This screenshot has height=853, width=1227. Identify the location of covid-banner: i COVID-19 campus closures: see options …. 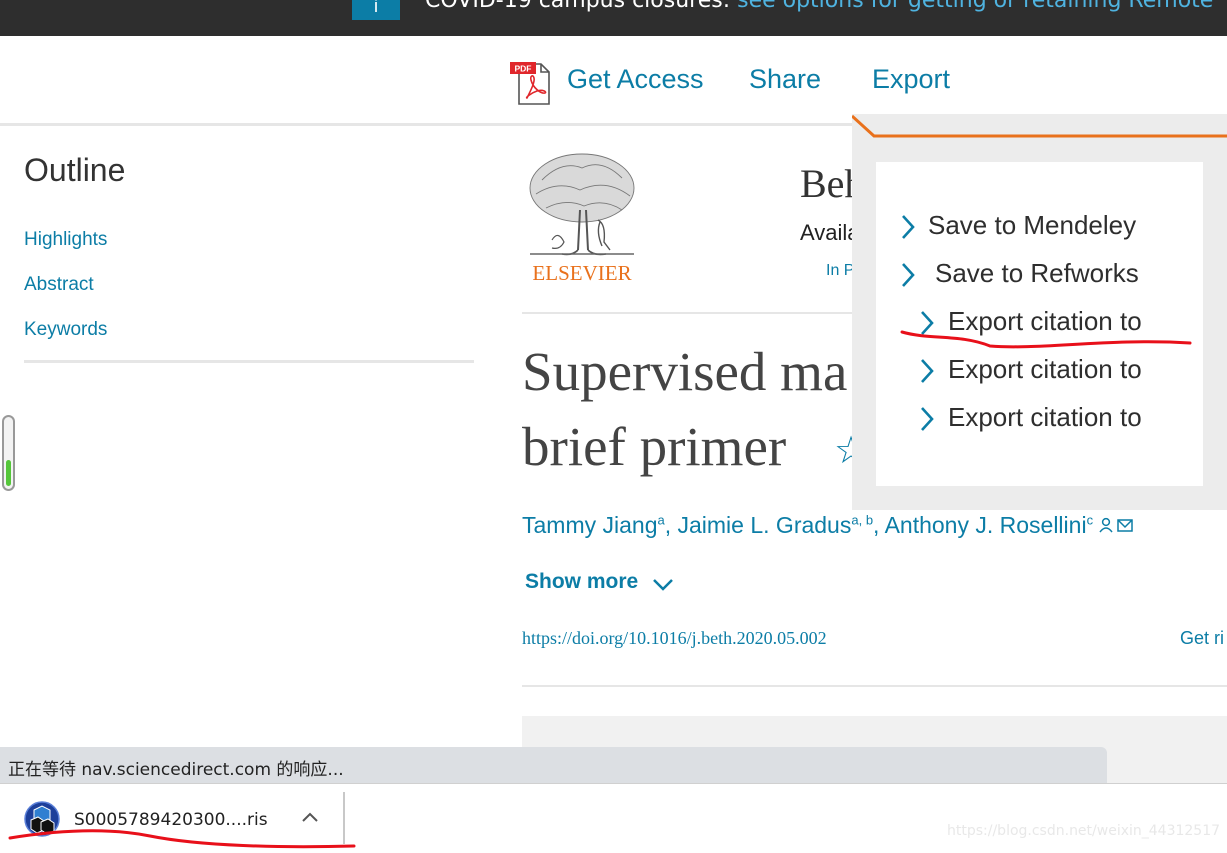
(613, 18).